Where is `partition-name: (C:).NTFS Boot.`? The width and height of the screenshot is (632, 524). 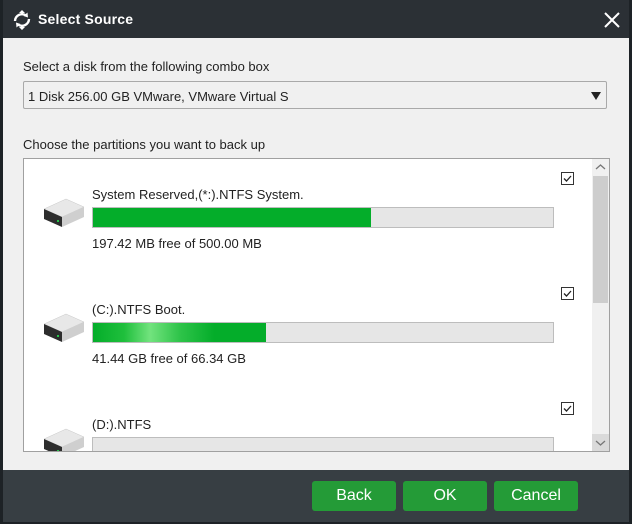
partition-name: (C:).NTFS Boot. is located at coordinates (139, 309).